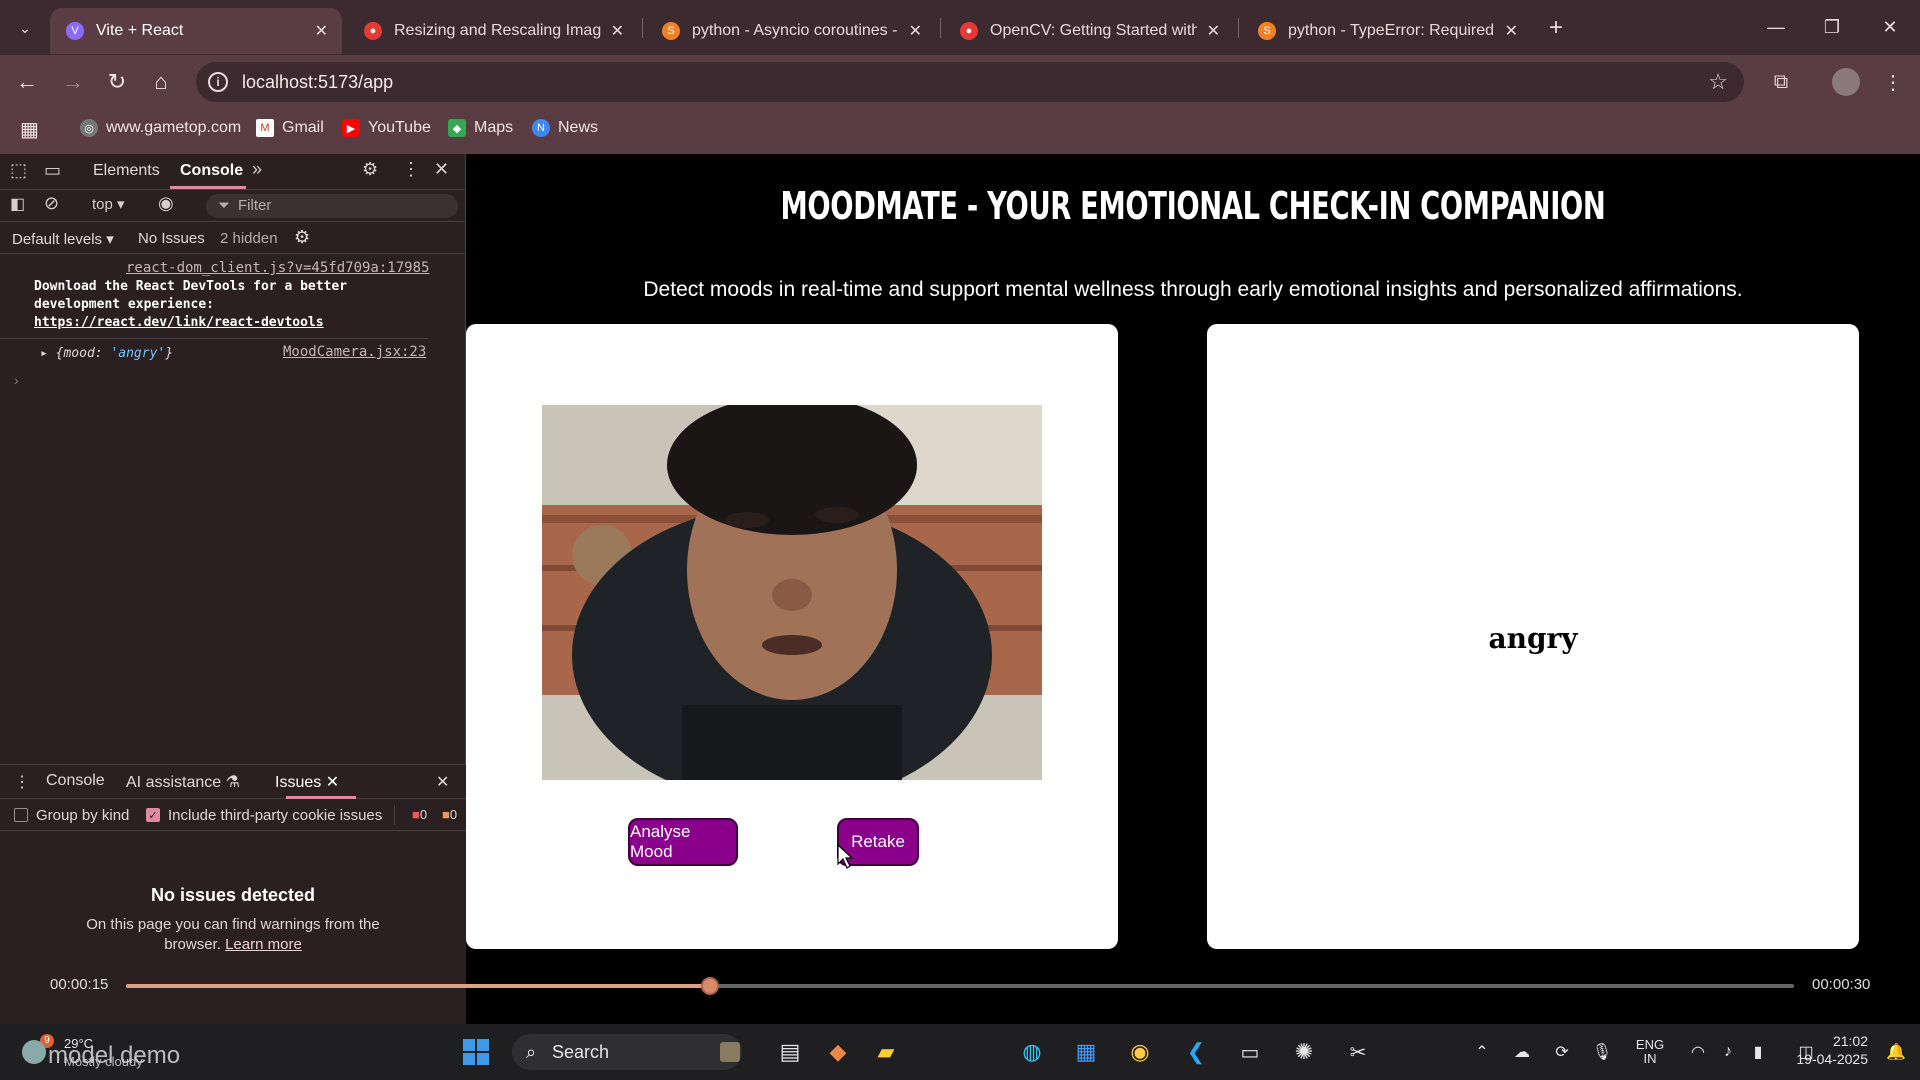 This screenshot has width=1920, height=1080. What do you see at coordinates (106, 353) in the screenshot?
I see `mood-object-log: ▸ {mood: 'angry'}` at bounding box center [106, 353].